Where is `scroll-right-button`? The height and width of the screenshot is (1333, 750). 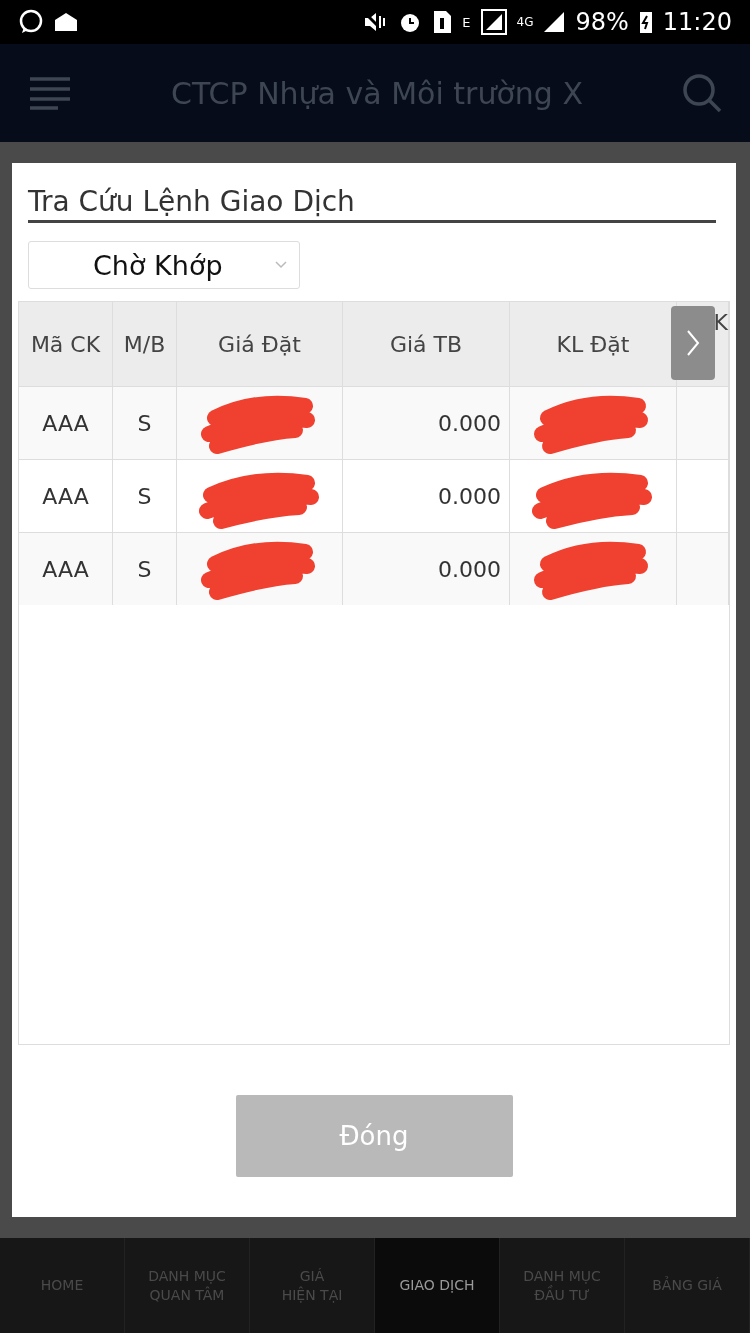
scroll-right-button is located at coordinates (693, 343).